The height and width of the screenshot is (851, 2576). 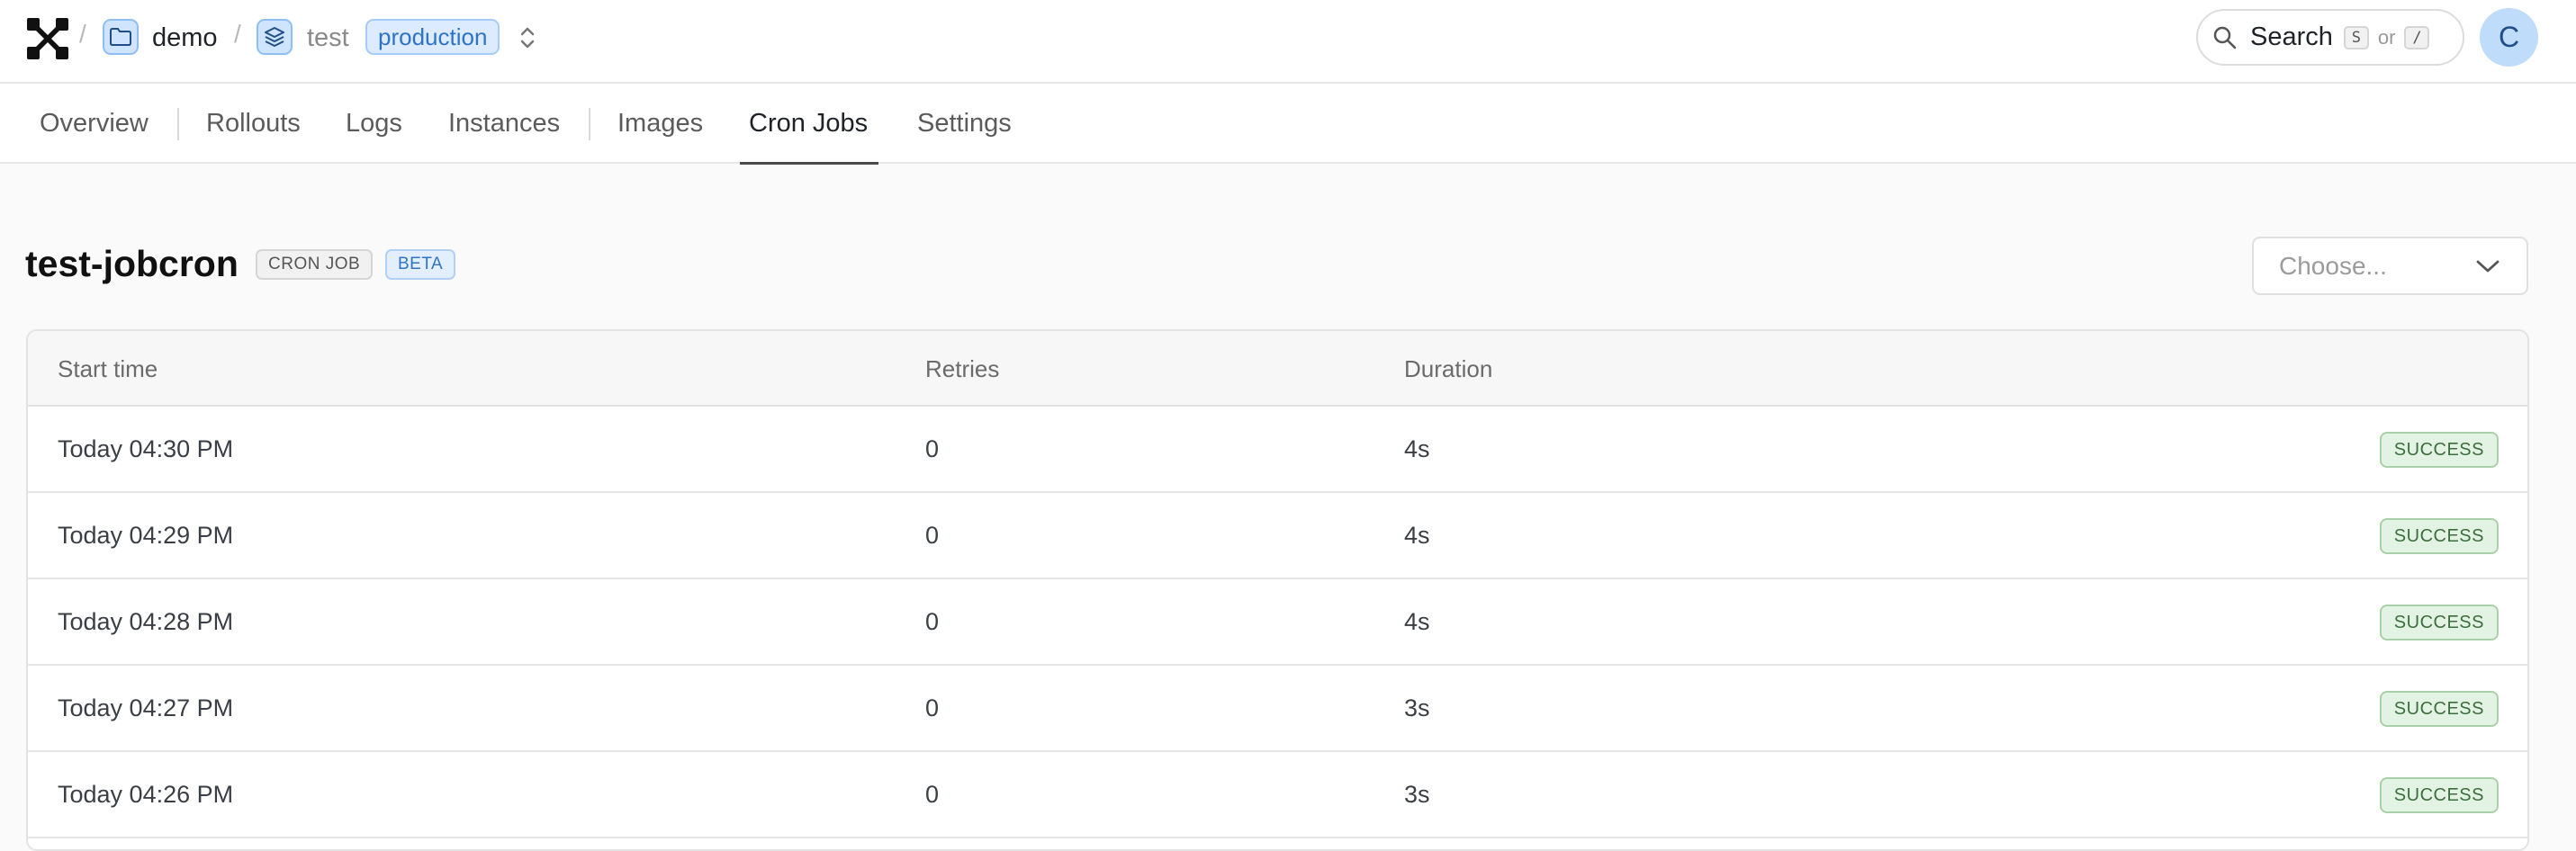 I want to click on search-label: Search, so click(x=2291, y=36).